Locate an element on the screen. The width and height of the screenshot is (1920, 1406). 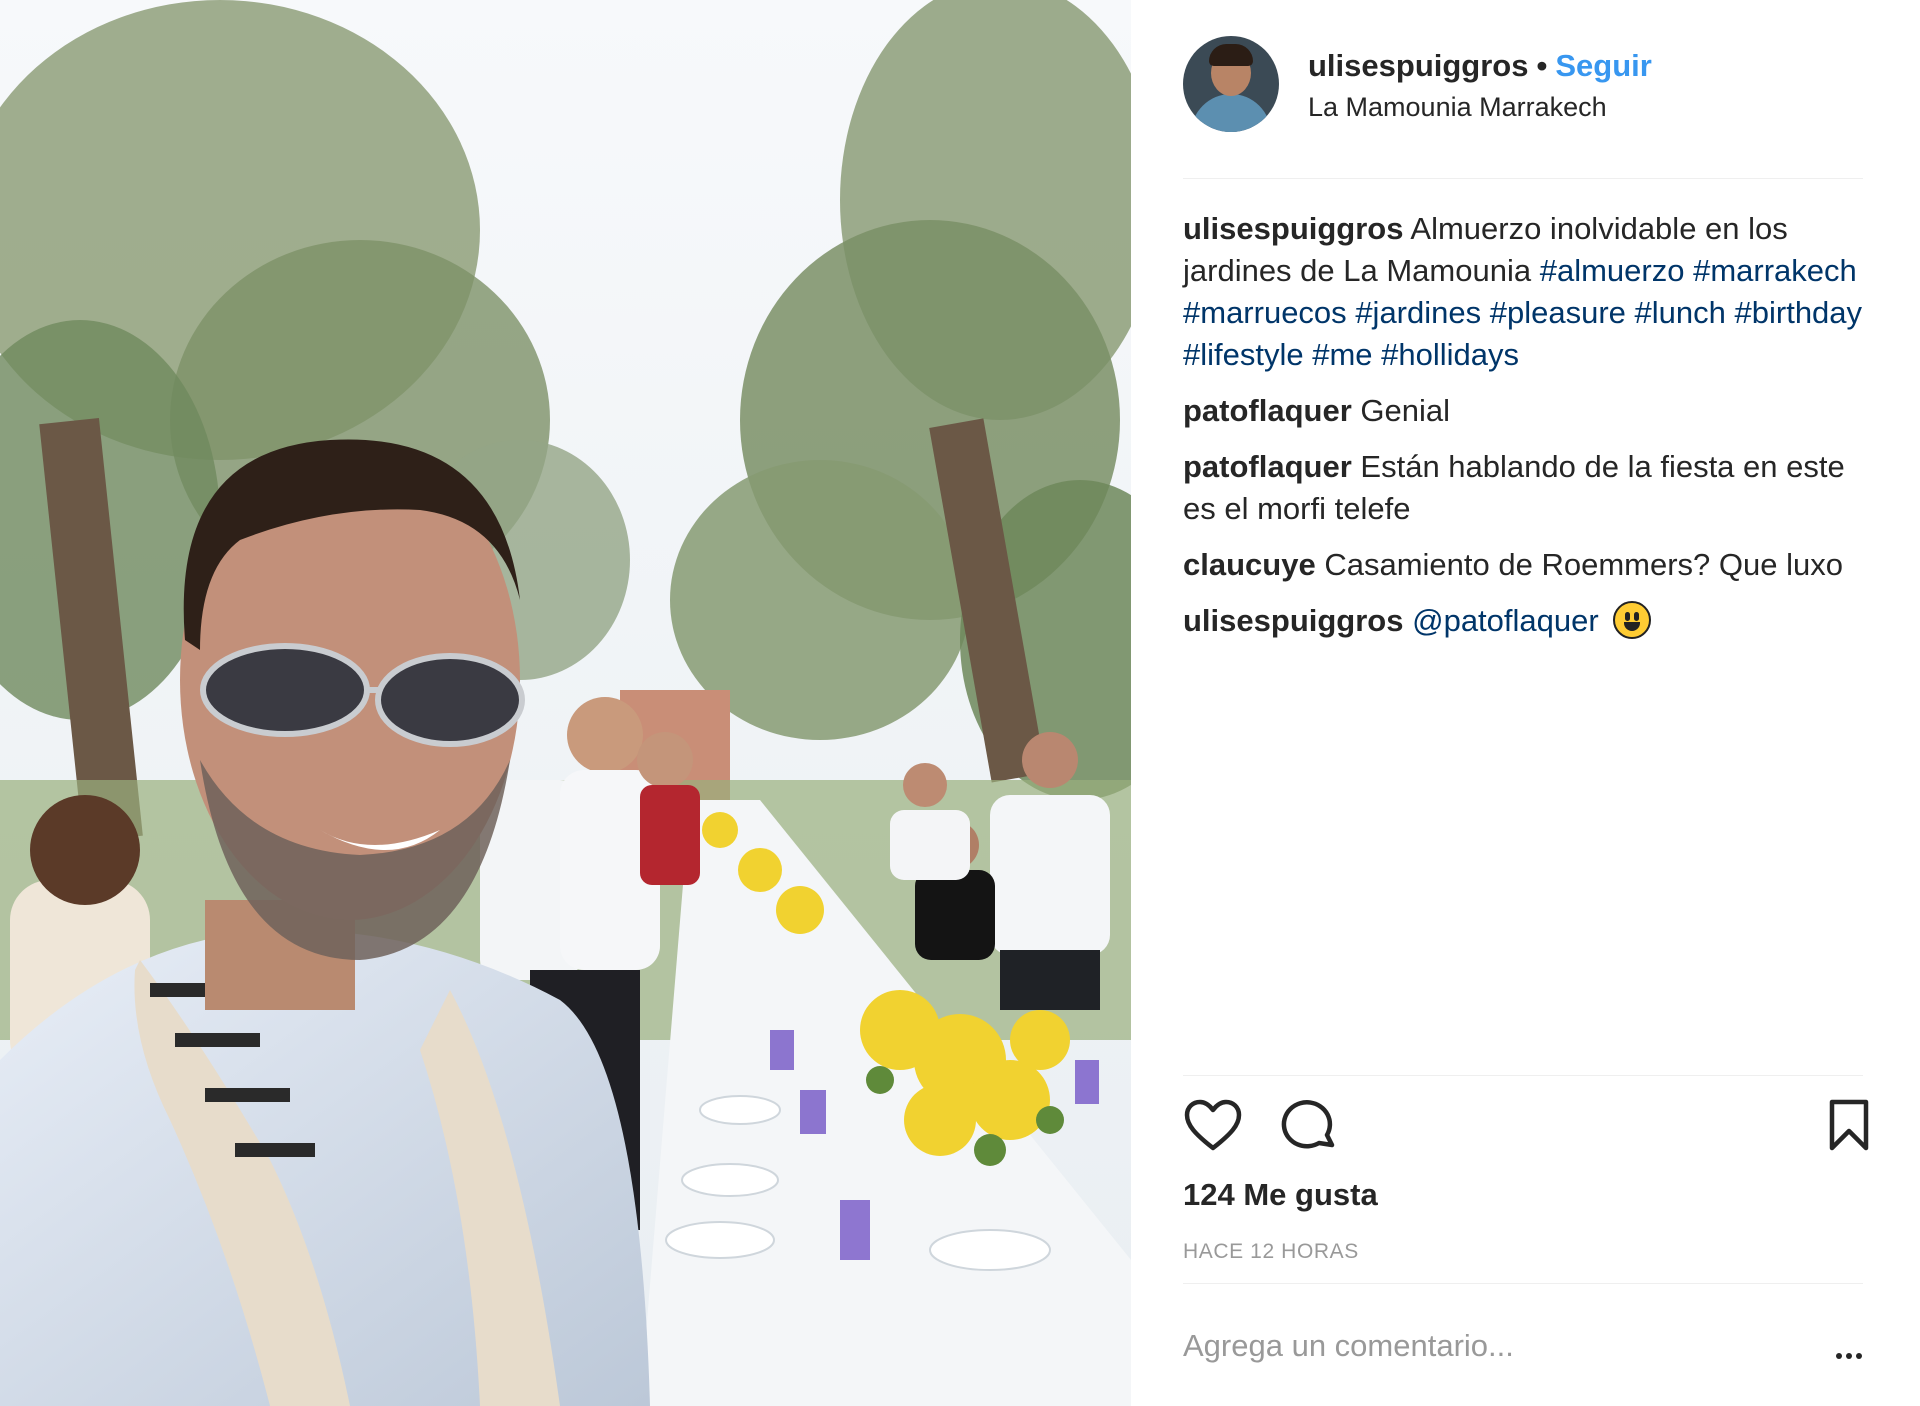
comment-item: ulisespuiggros @patoflaquer is located at coordinates (1528, 621).